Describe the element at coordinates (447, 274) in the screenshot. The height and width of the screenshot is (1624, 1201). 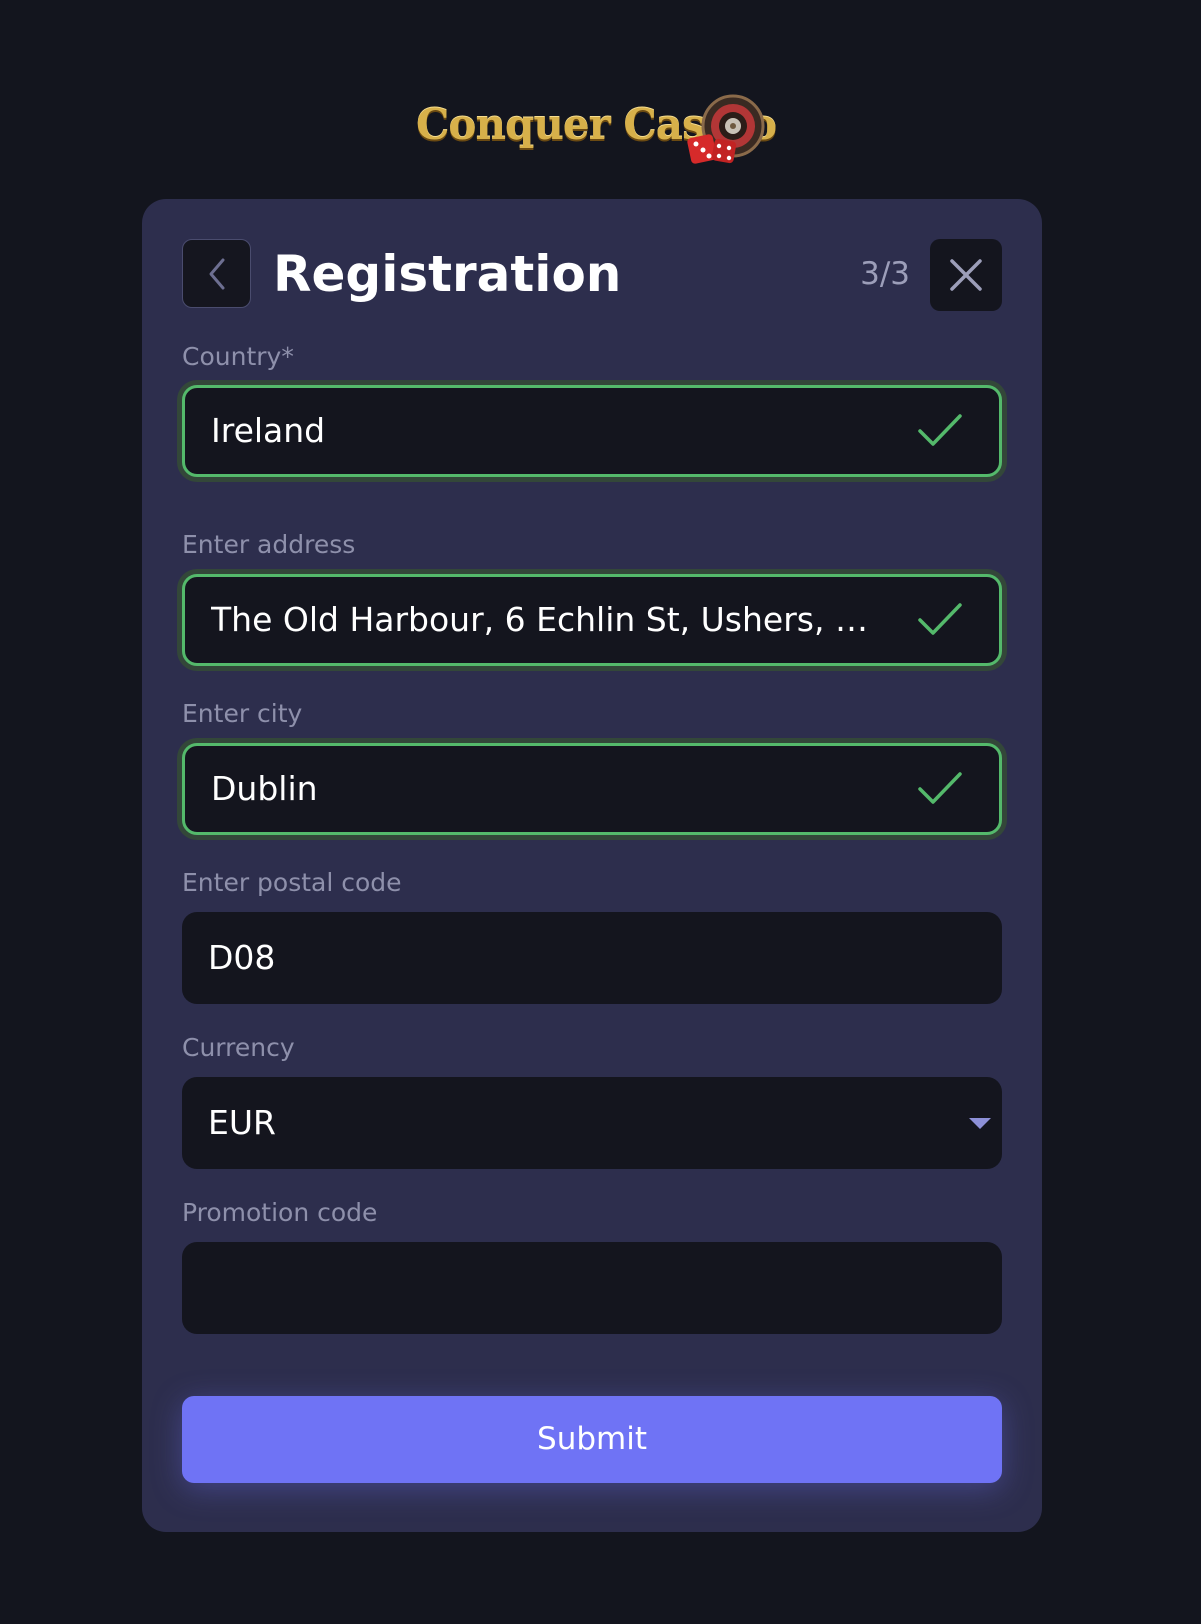
I see `page-title: Registration` at that location.